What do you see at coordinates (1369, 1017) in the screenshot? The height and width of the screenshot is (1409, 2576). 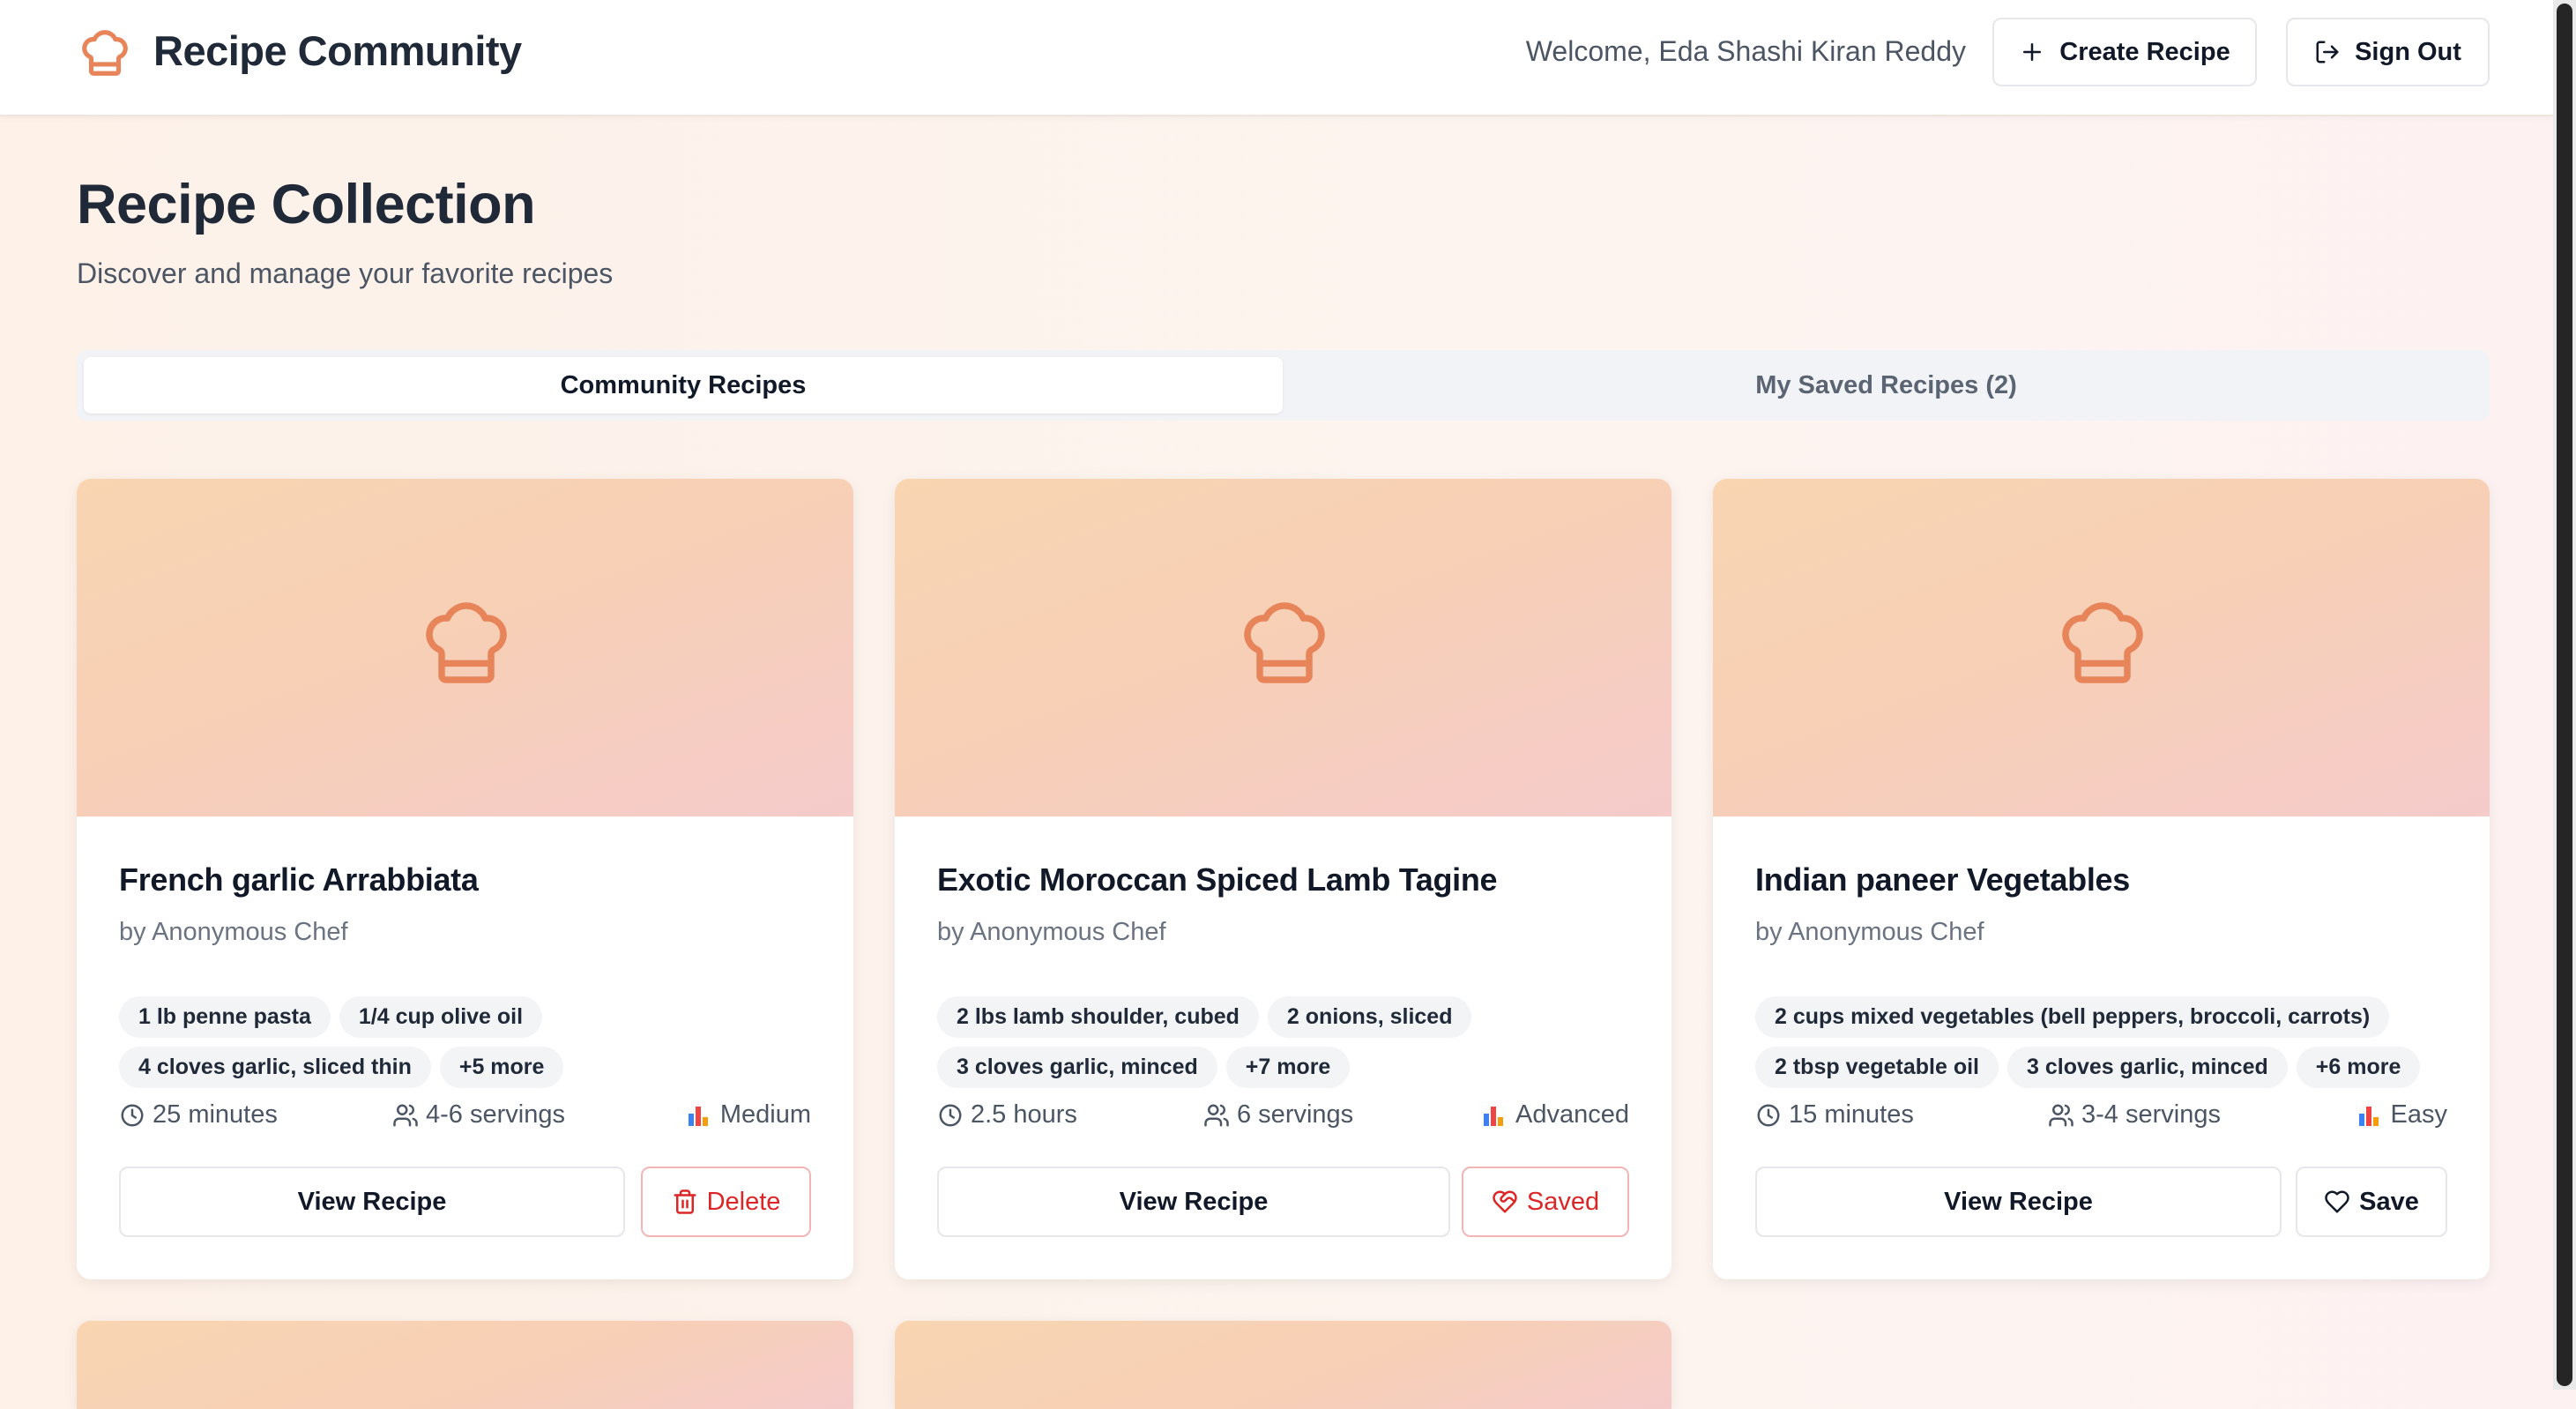 I see `ingredient-tag: 2 onions, sliced` at bounding box center [1369, 1017].